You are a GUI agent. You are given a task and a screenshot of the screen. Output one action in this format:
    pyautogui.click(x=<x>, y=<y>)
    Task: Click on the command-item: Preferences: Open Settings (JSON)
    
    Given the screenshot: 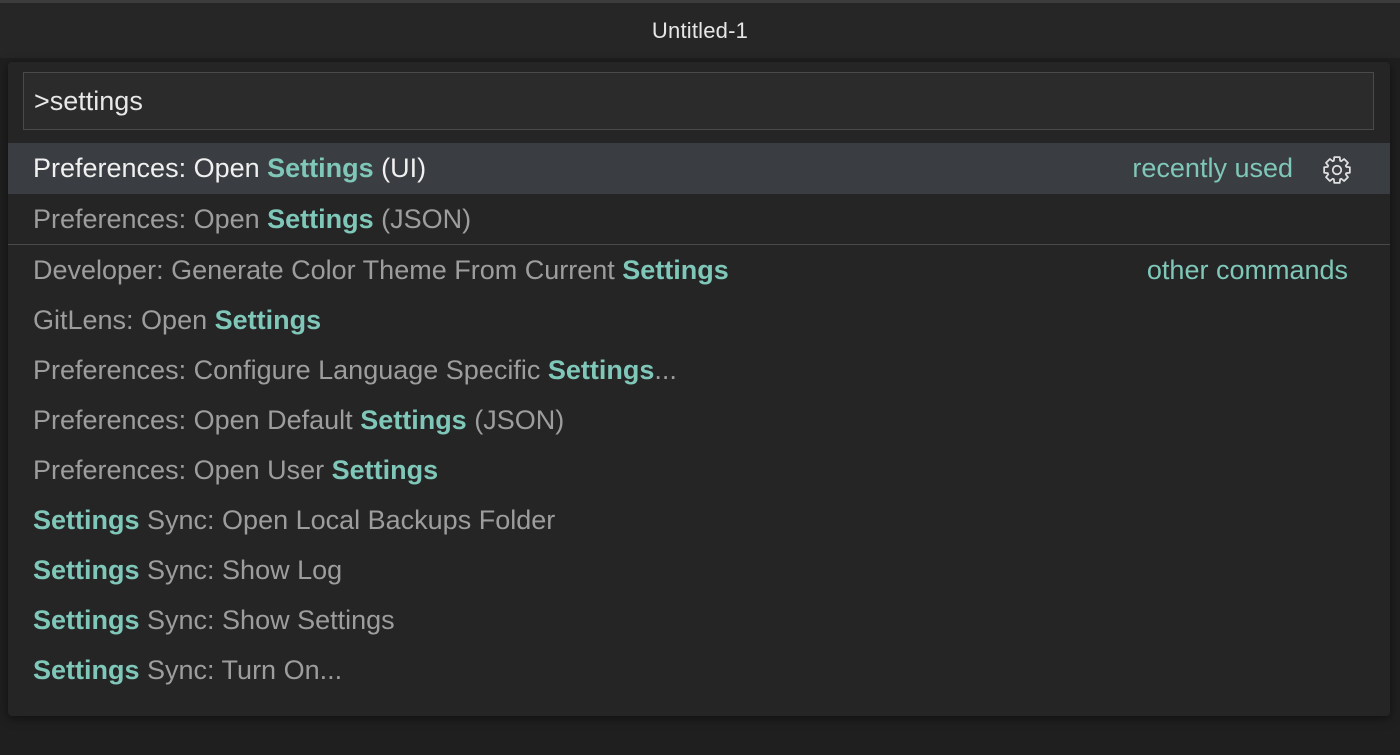 What is the action you would take?
    pyautogui.click(x=699, y=219)
    